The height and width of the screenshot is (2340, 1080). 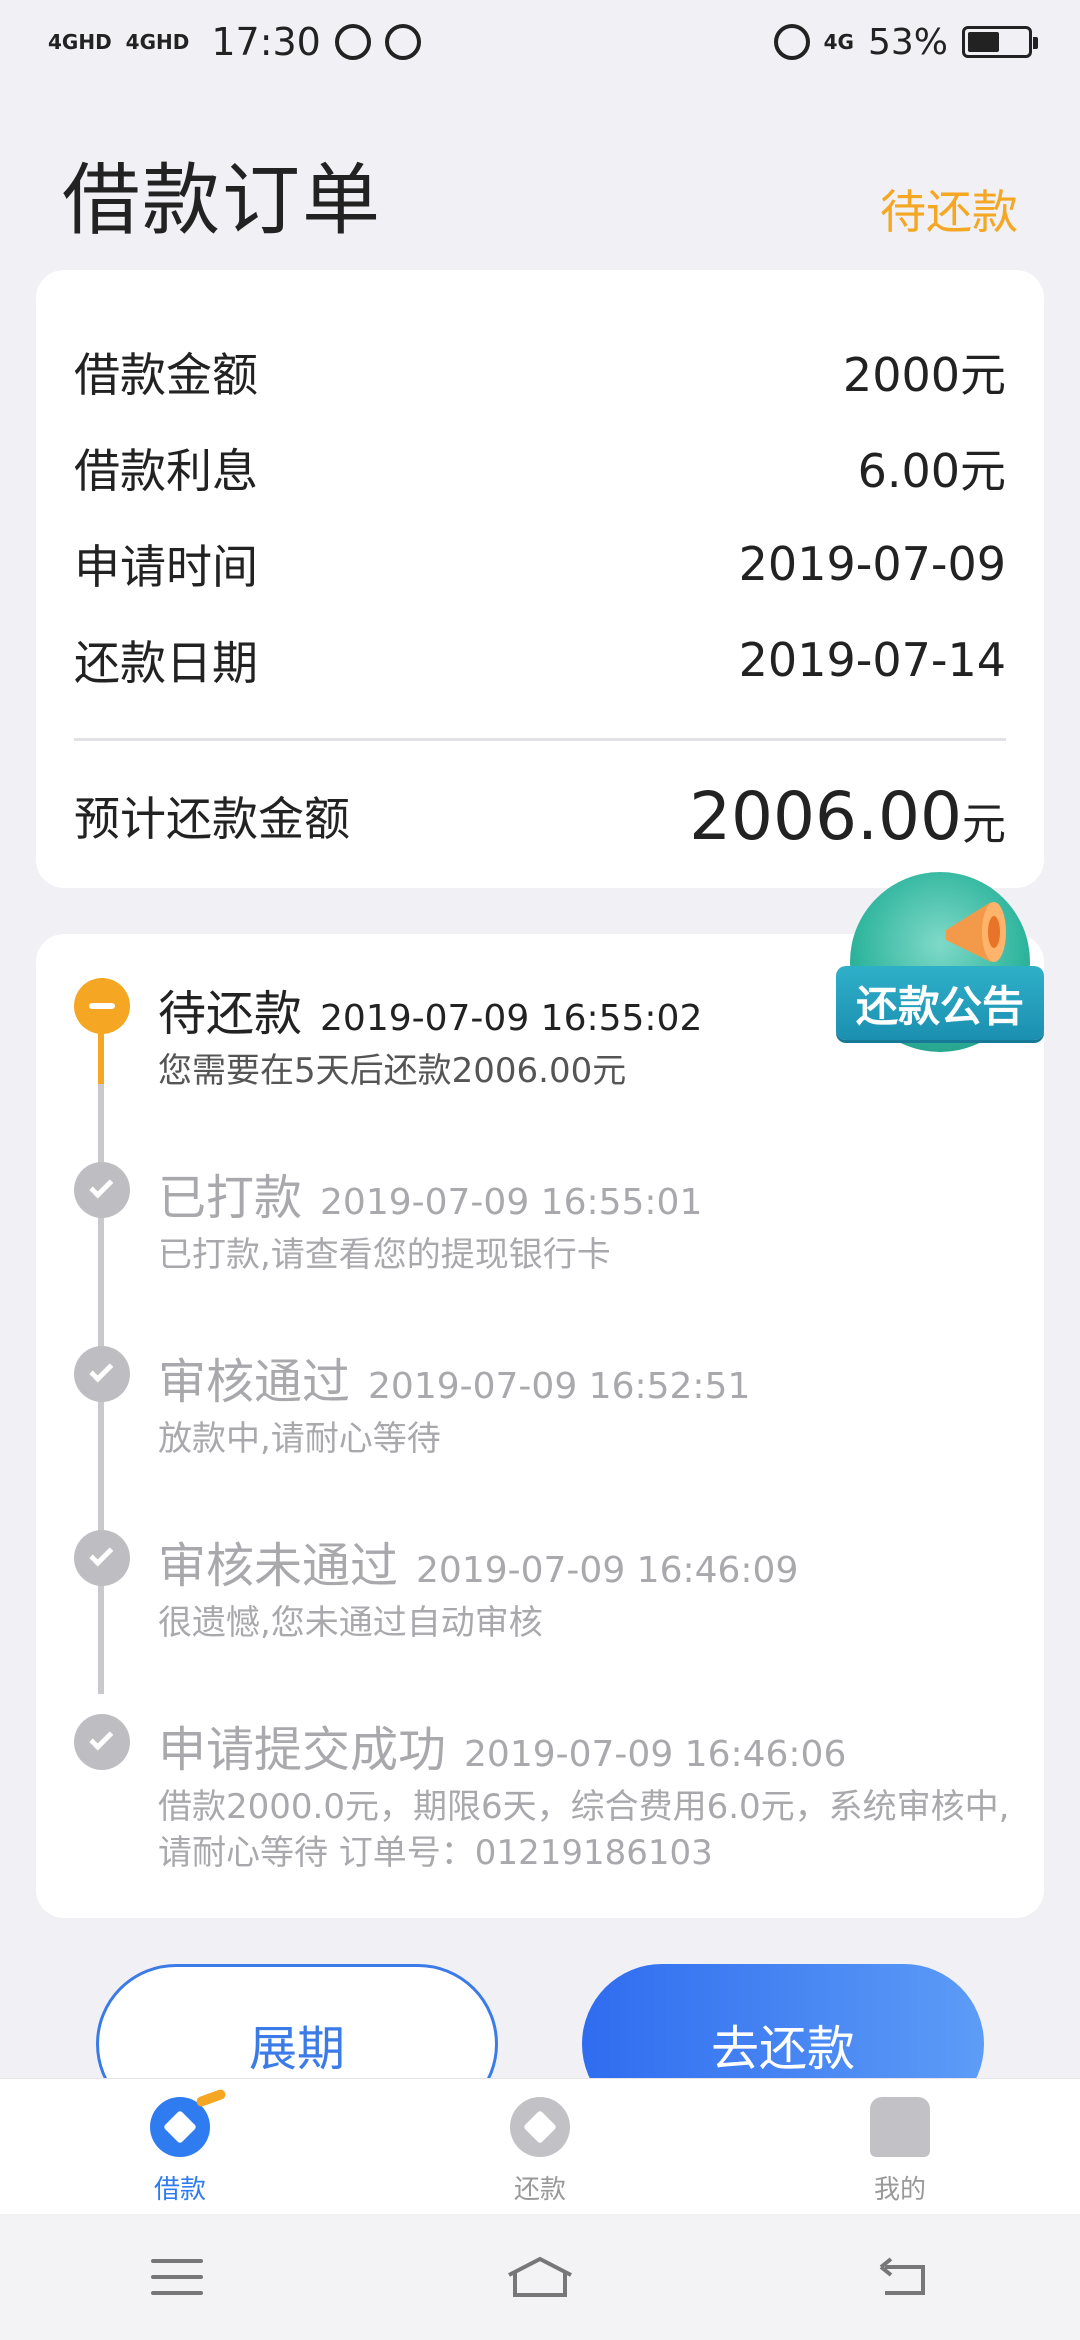 I want to click on clock-time: 17:30, so click(x=266, y=42).